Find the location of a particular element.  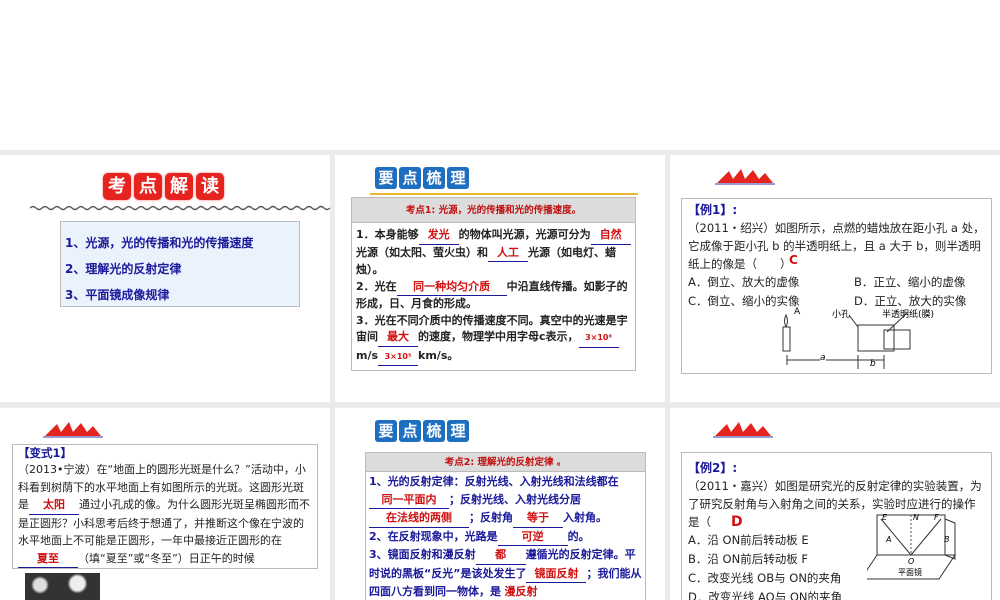

diagram-label: N is located at coordinates (916, 517).